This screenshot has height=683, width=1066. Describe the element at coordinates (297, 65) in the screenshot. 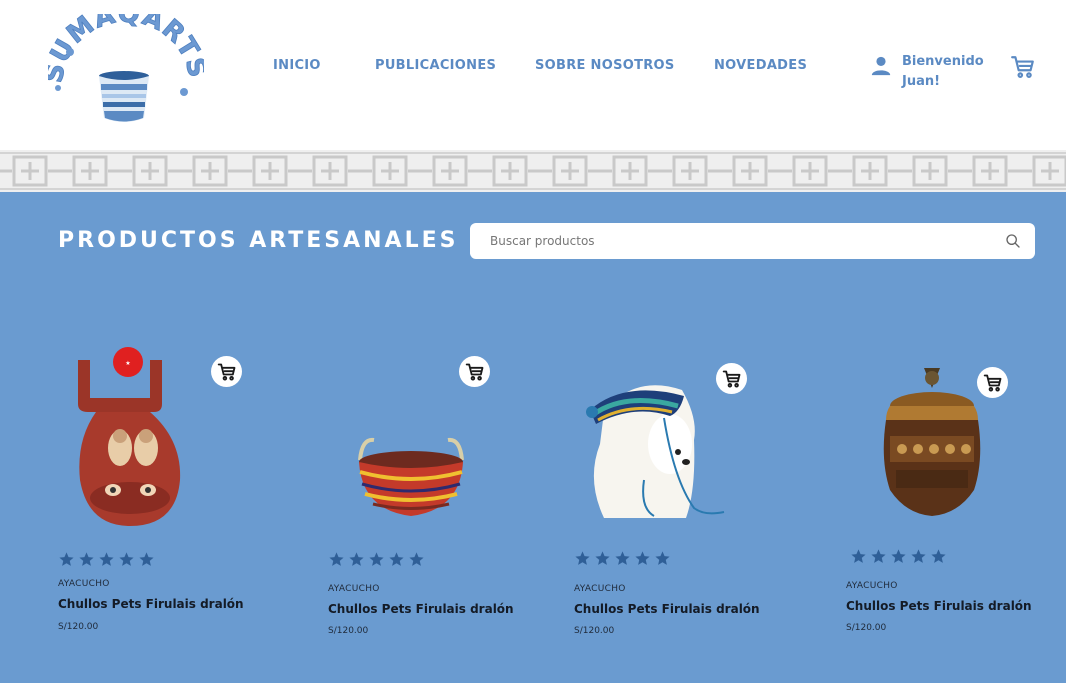

I see `nav-inicio: INICIO` at that location.